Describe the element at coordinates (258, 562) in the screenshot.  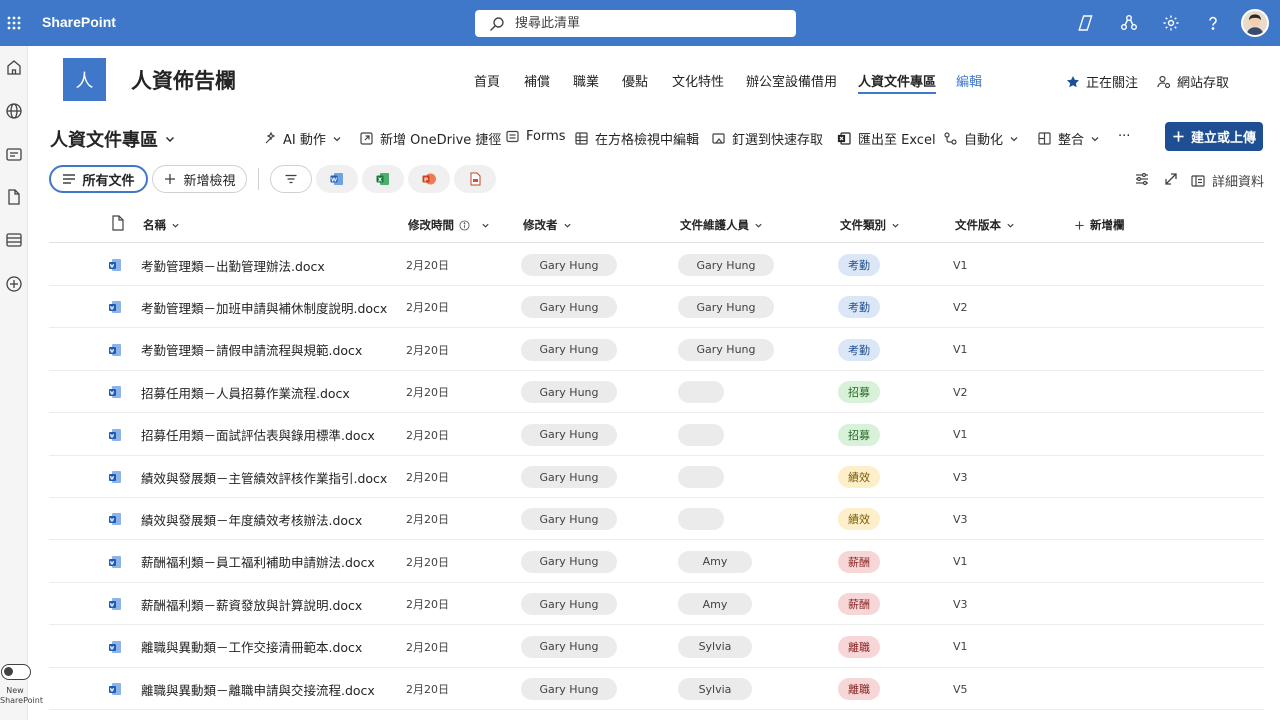
I see `row-file-name: 薪酬福利類－員工福利補助申請辦法.docx` at that location.